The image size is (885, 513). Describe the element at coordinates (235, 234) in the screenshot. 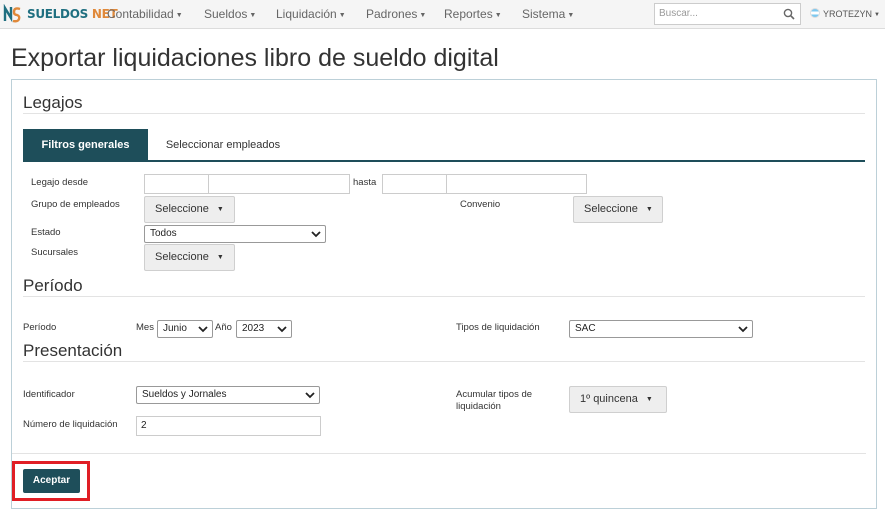

I see `estado-select: Todos` at that location.